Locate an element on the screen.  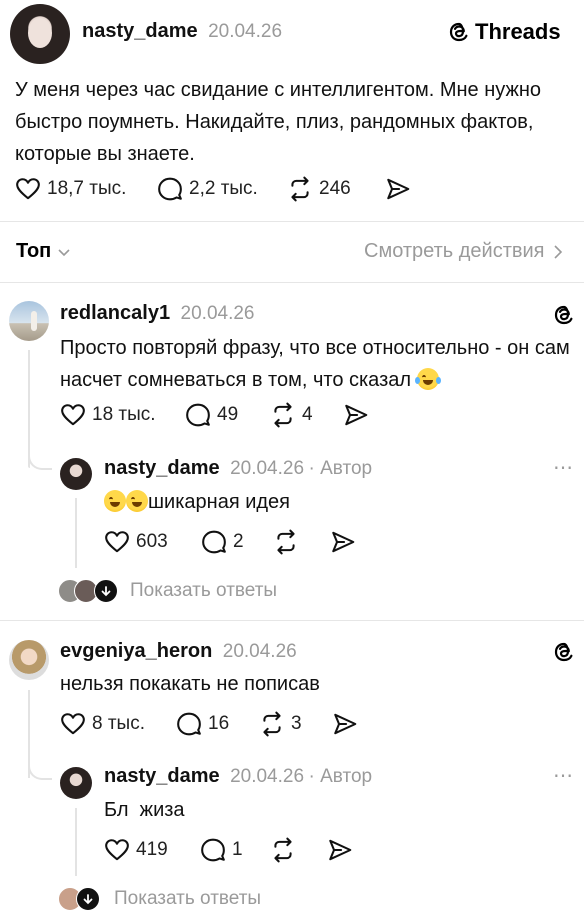
reply-like-button: 8 тыс. is located at coordinates (102, 724).